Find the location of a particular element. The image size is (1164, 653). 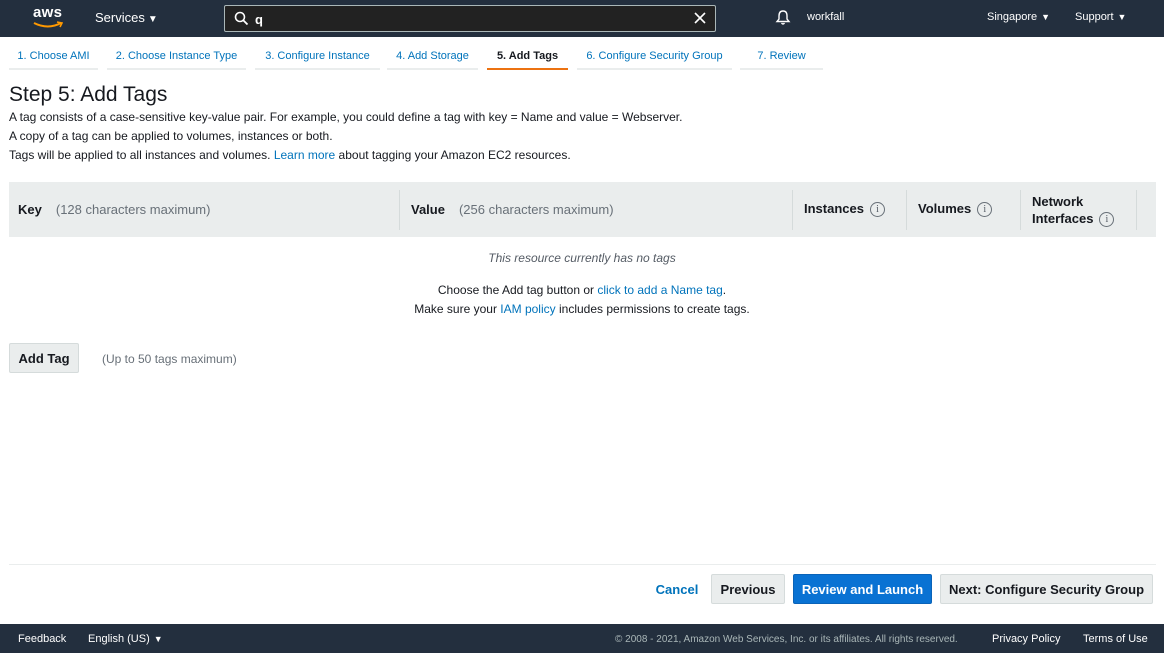

step-tab-review: 7. Review is located at coordinates (781, 57).